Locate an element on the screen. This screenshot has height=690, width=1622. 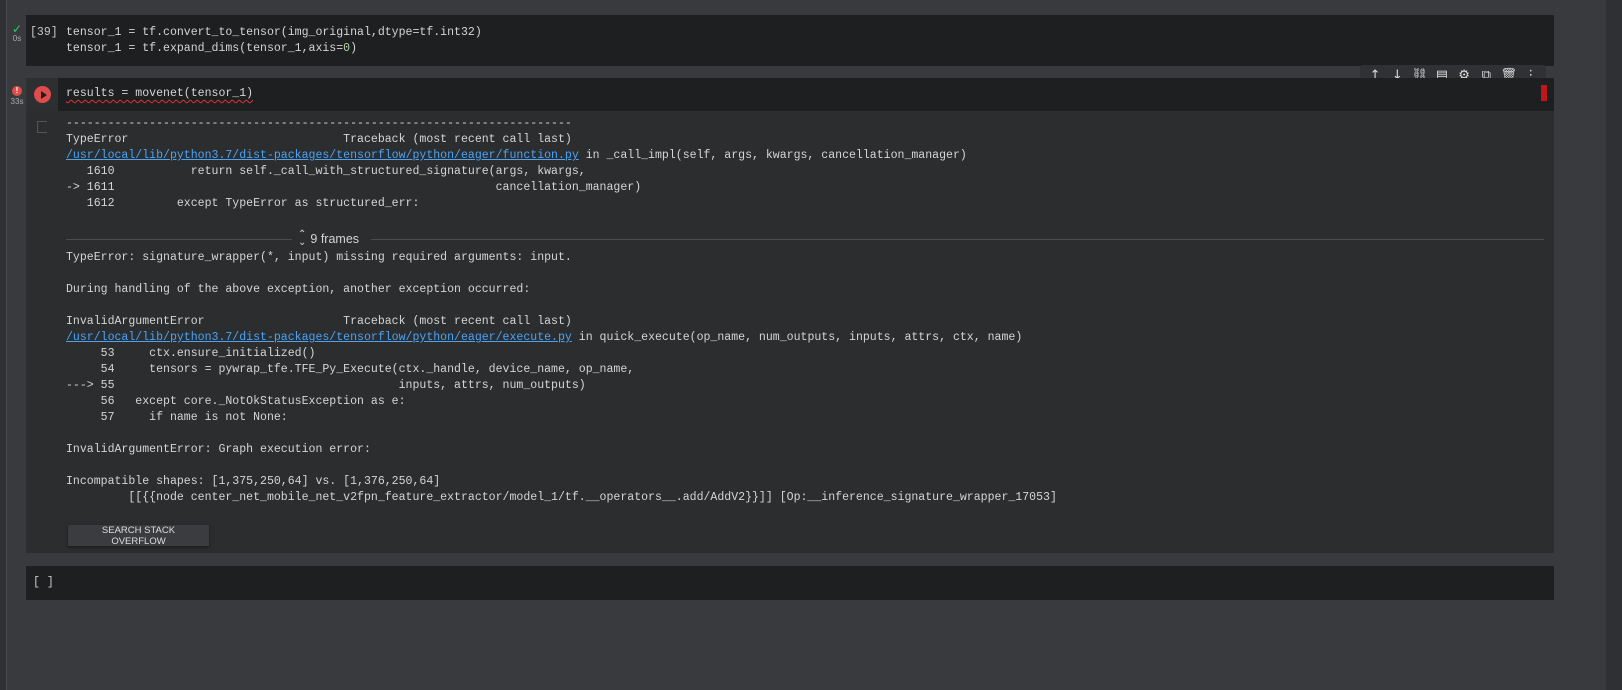
cell-2-status: ! 33s is located at coordinates (17, 96).